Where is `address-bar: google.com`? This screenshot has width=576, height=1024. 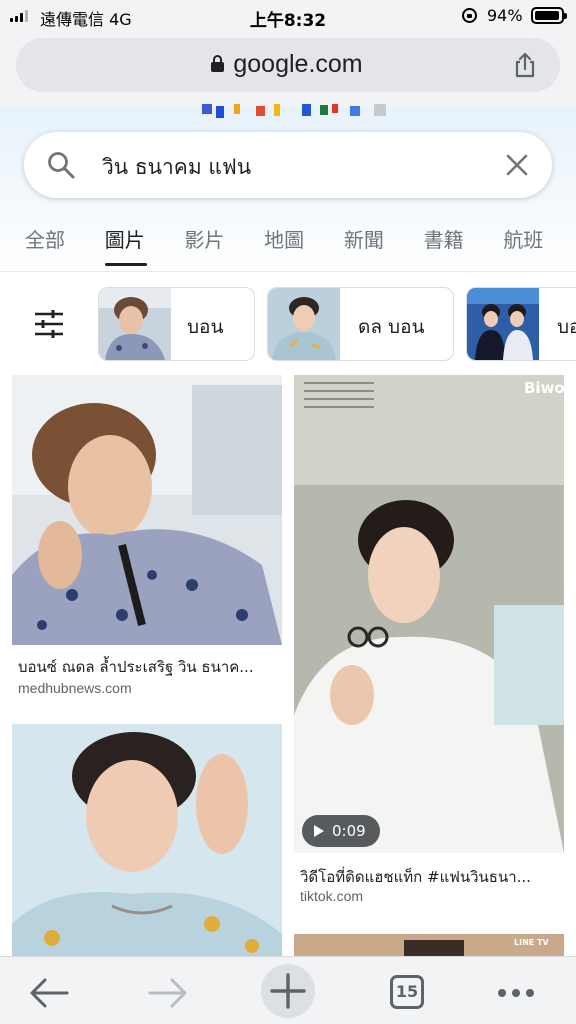 address-bar: google.com is located at coordinates (288, 65).